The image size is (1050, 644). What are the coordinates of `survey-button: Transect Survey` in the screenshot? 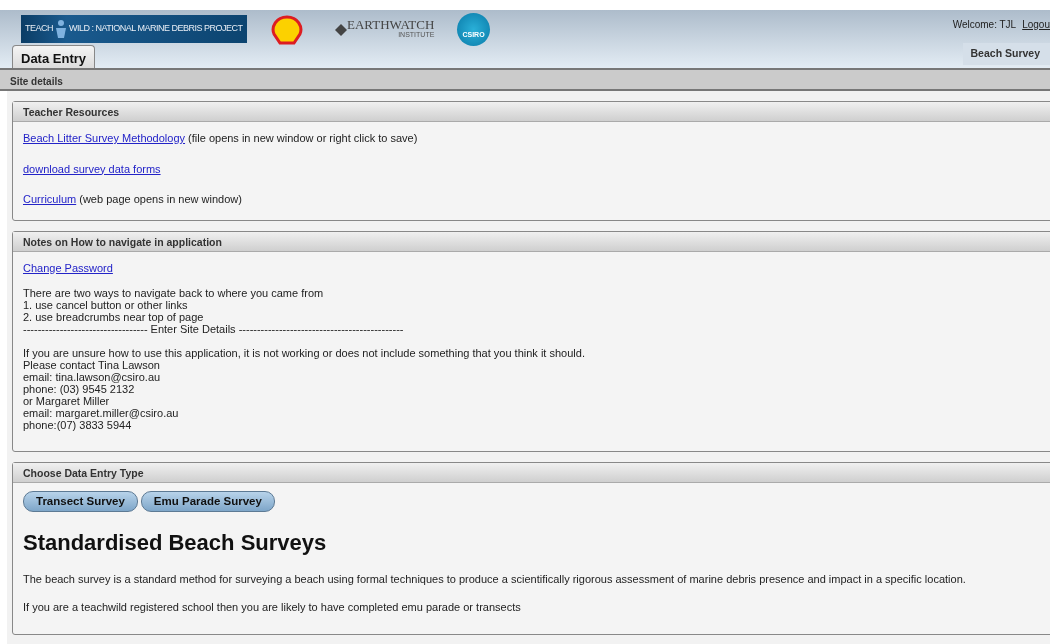 It's located at (80, 502).